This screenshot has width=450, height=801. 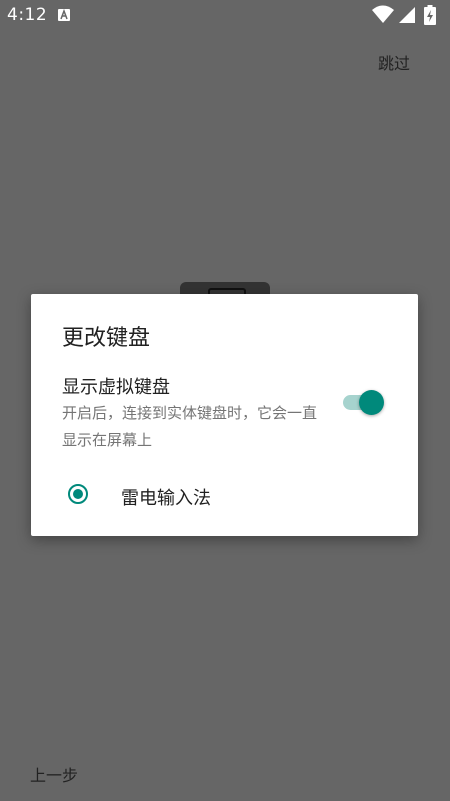 I want to click on wifi-icon, so click(x=383, y=14).